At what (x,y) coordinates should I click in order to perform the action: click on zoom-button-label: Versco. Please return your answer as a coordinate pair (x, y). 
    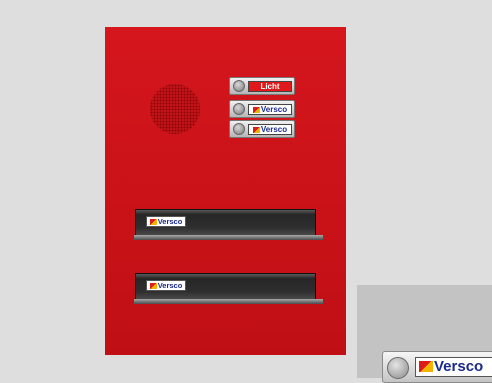
    Looking at the image, I should click on (453, 367).